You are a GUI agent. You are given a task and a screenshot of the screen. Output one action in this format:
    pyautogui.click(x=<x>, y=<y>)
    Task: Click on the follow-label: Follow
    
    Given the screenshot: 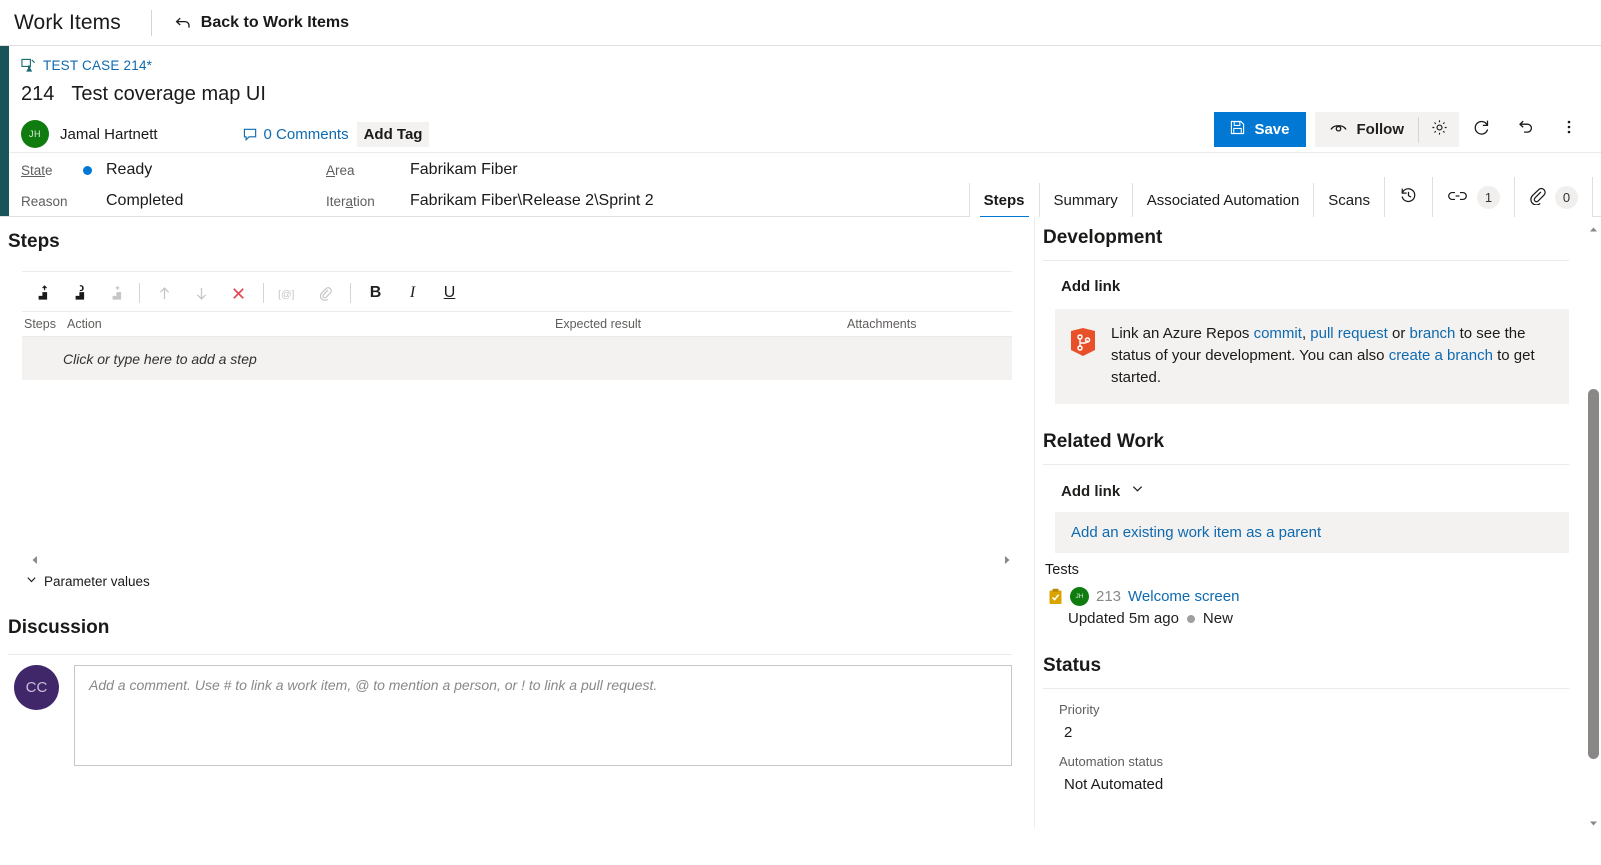 What is the action you would take?
    pyautogui.click(x=1380, y=129)
    